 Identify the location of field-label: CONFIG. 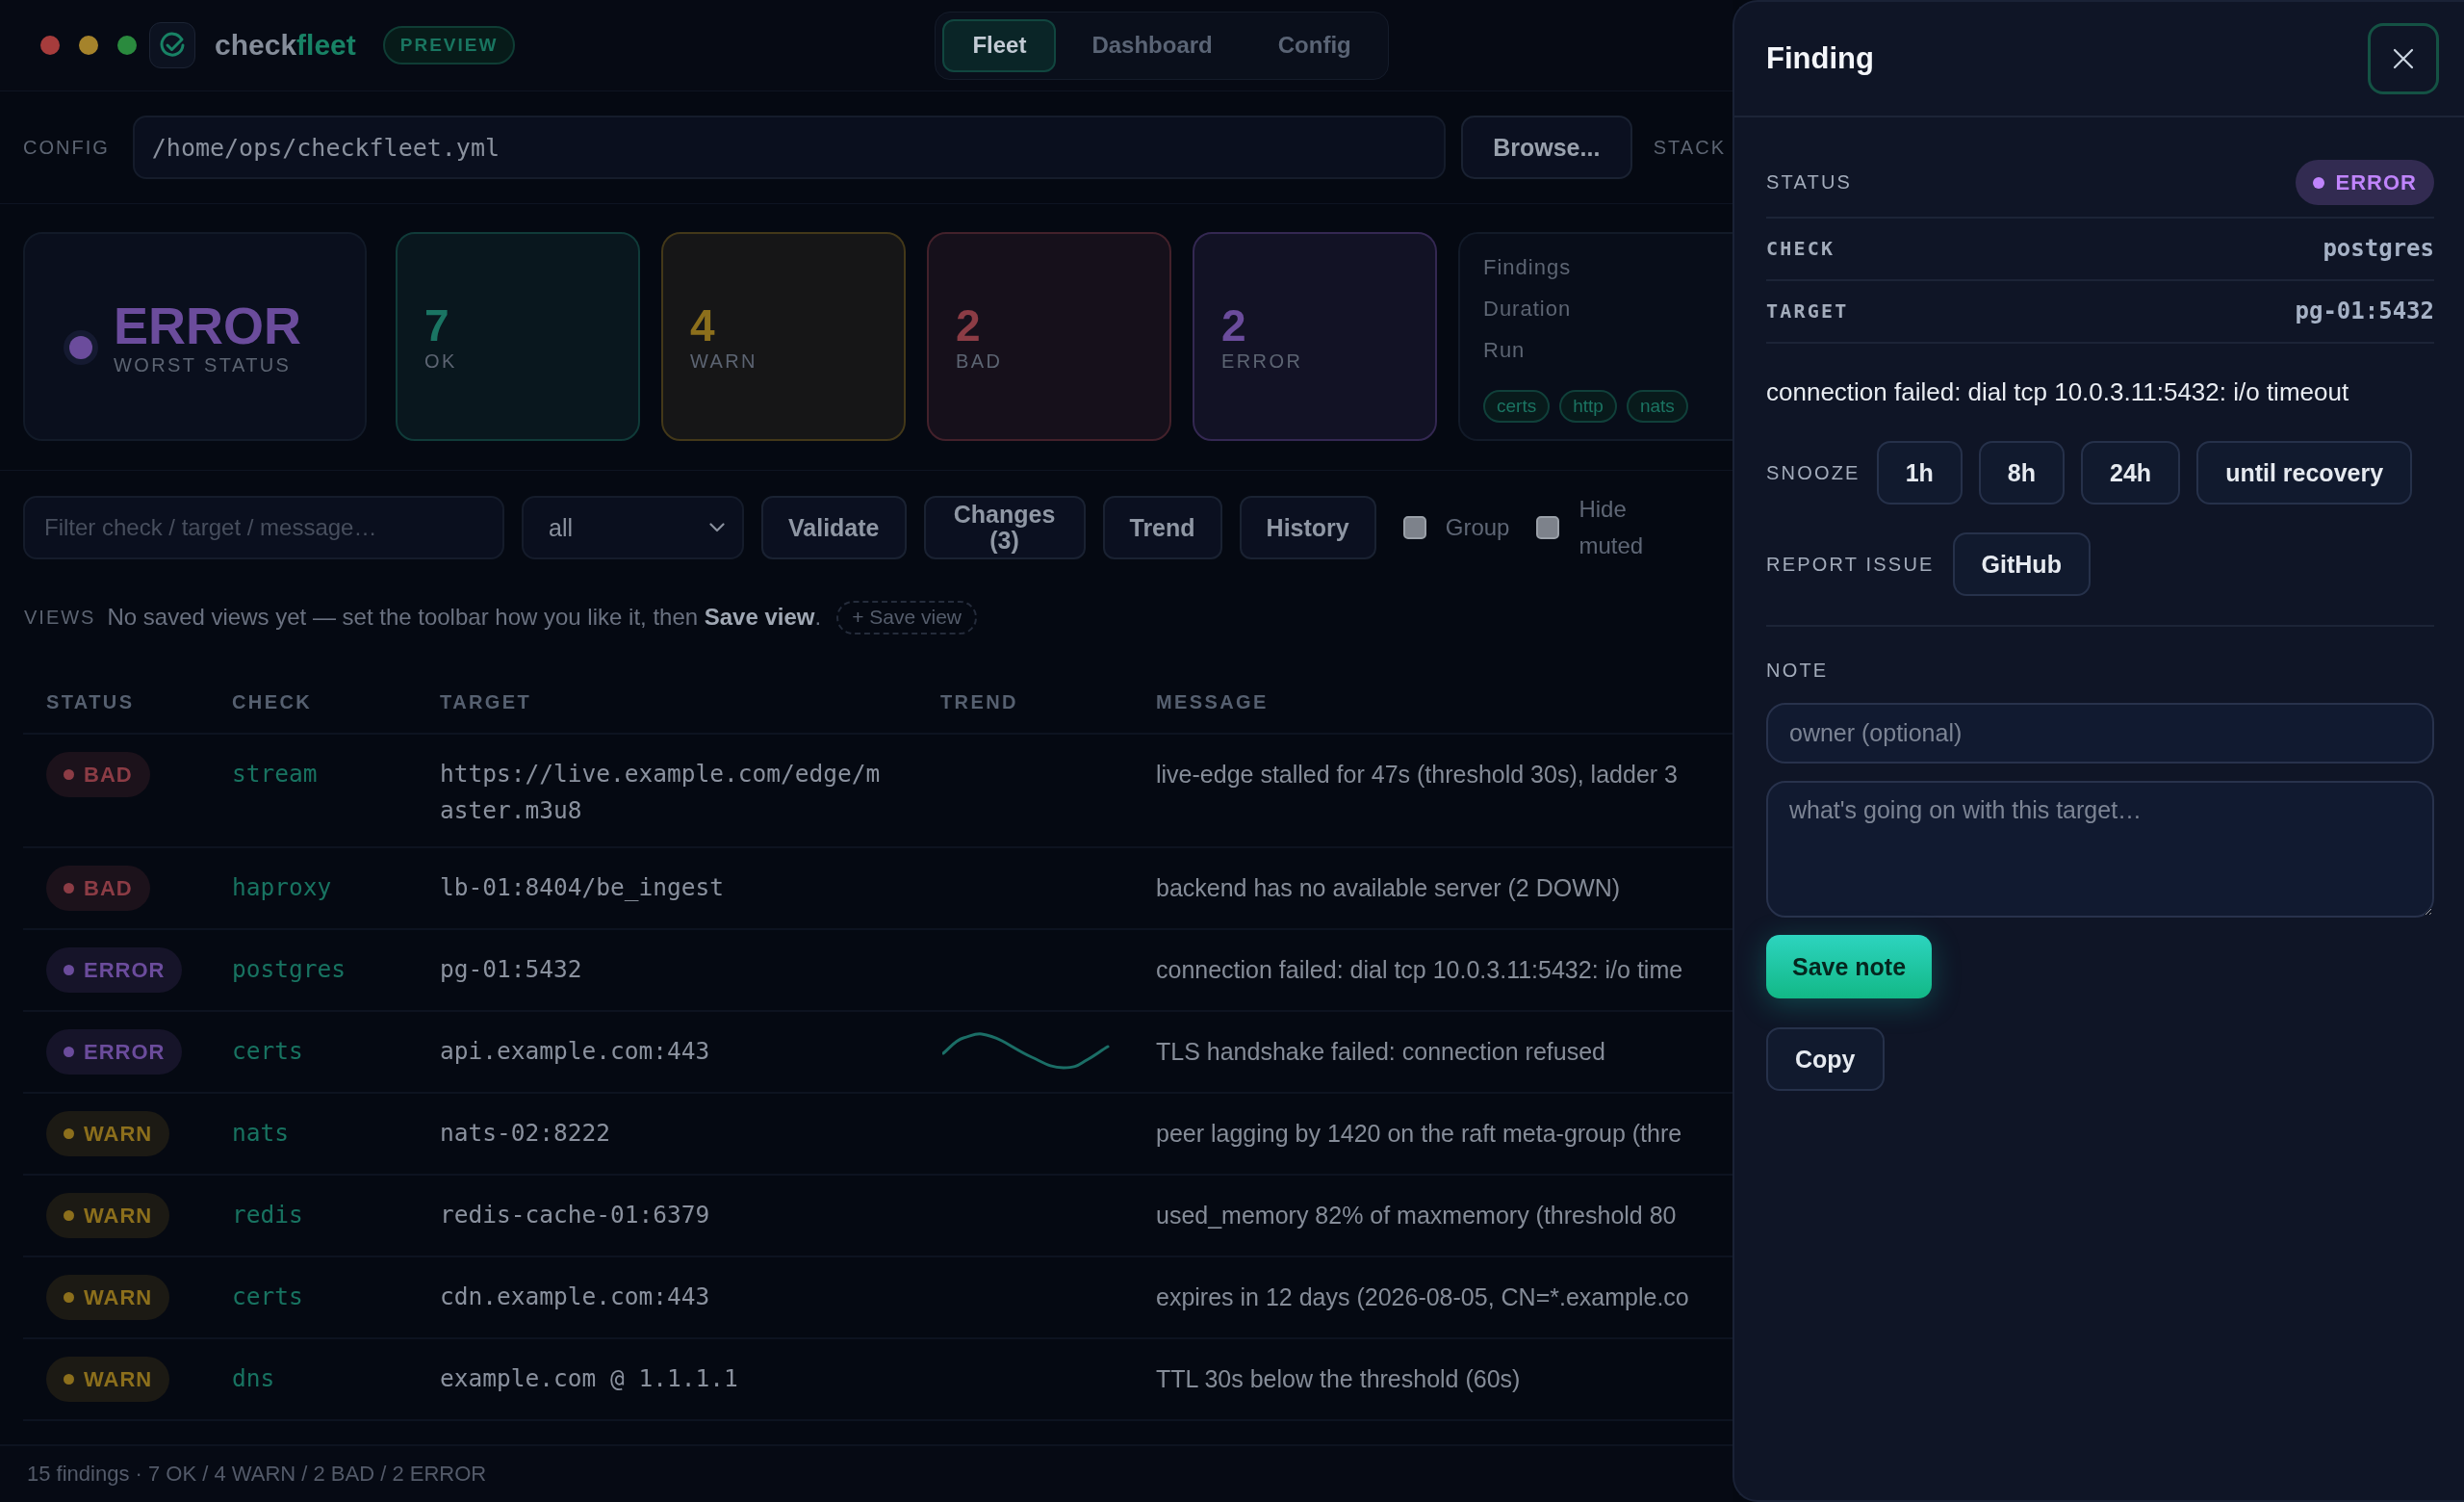
(66, 147).